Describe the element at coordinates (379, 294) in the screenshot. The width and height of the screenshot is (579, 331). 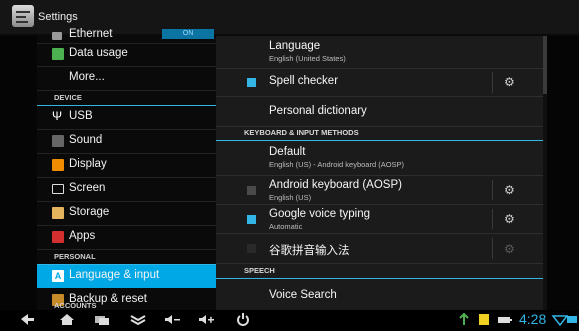
I see `voice-search-row: Voice Search` at that location.